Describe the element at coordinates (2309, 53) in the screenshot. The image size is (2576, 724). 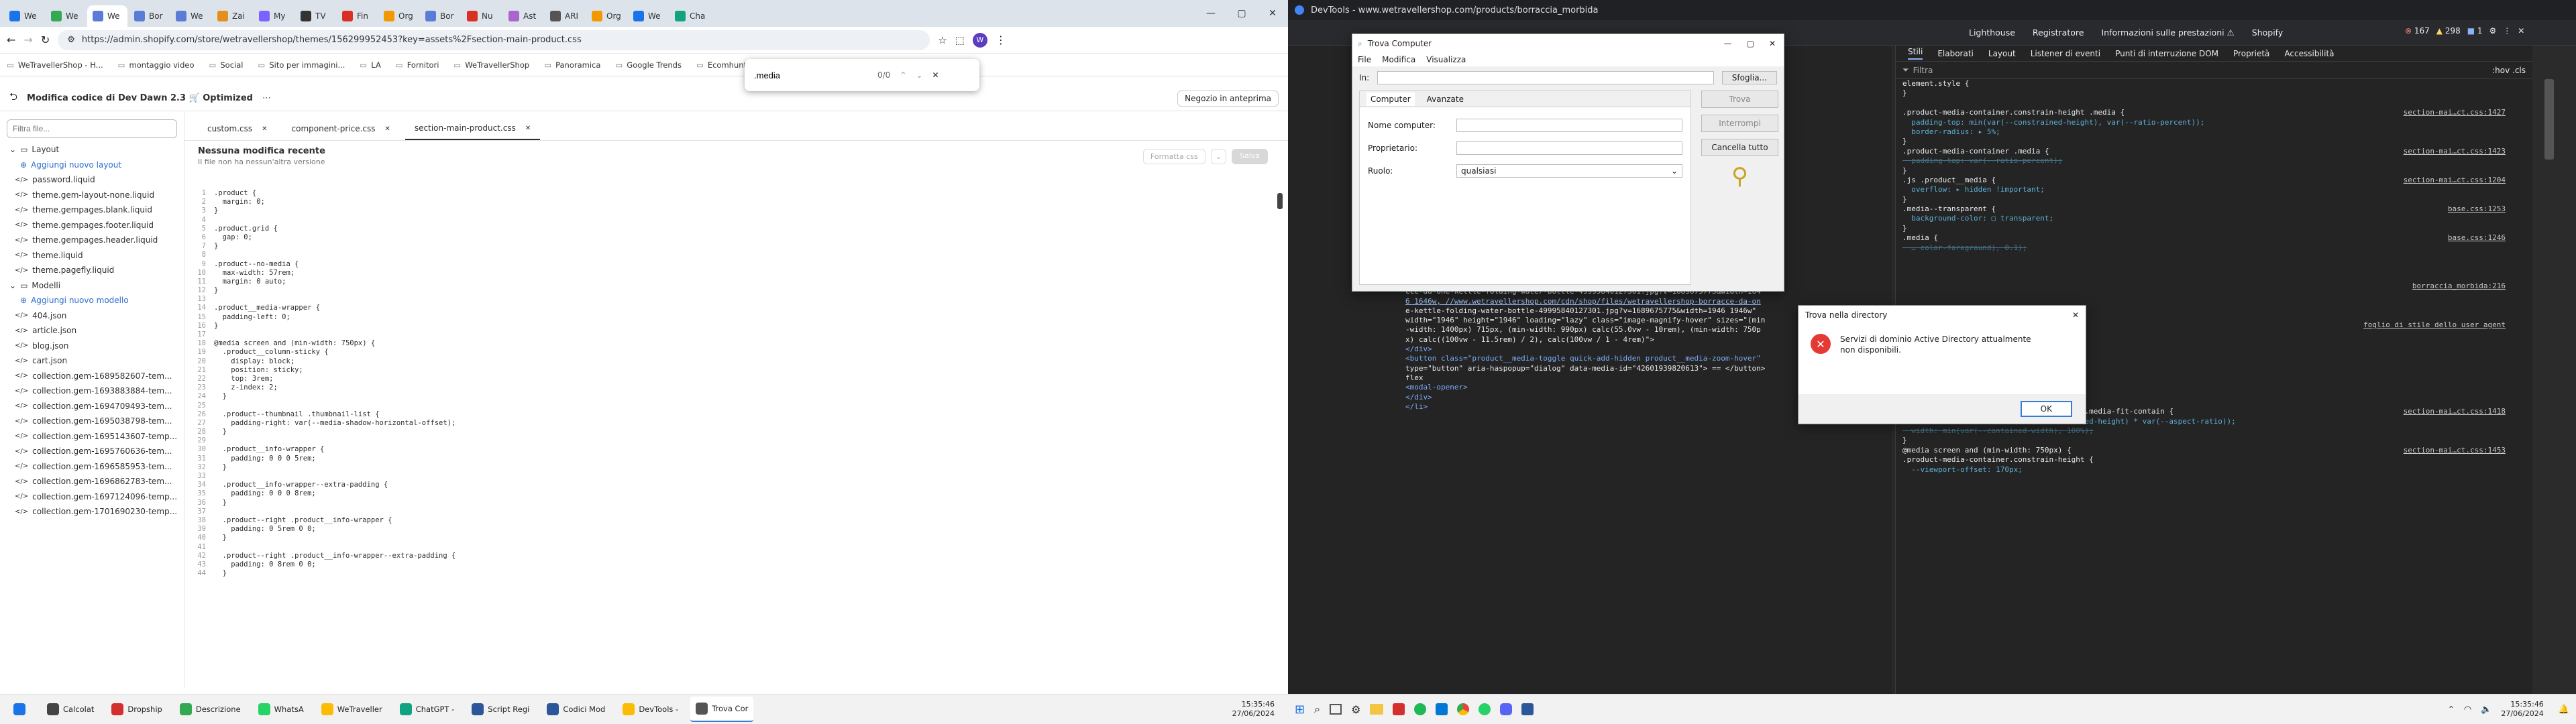
I see `styles-subtab: Accessibilità` at that location.